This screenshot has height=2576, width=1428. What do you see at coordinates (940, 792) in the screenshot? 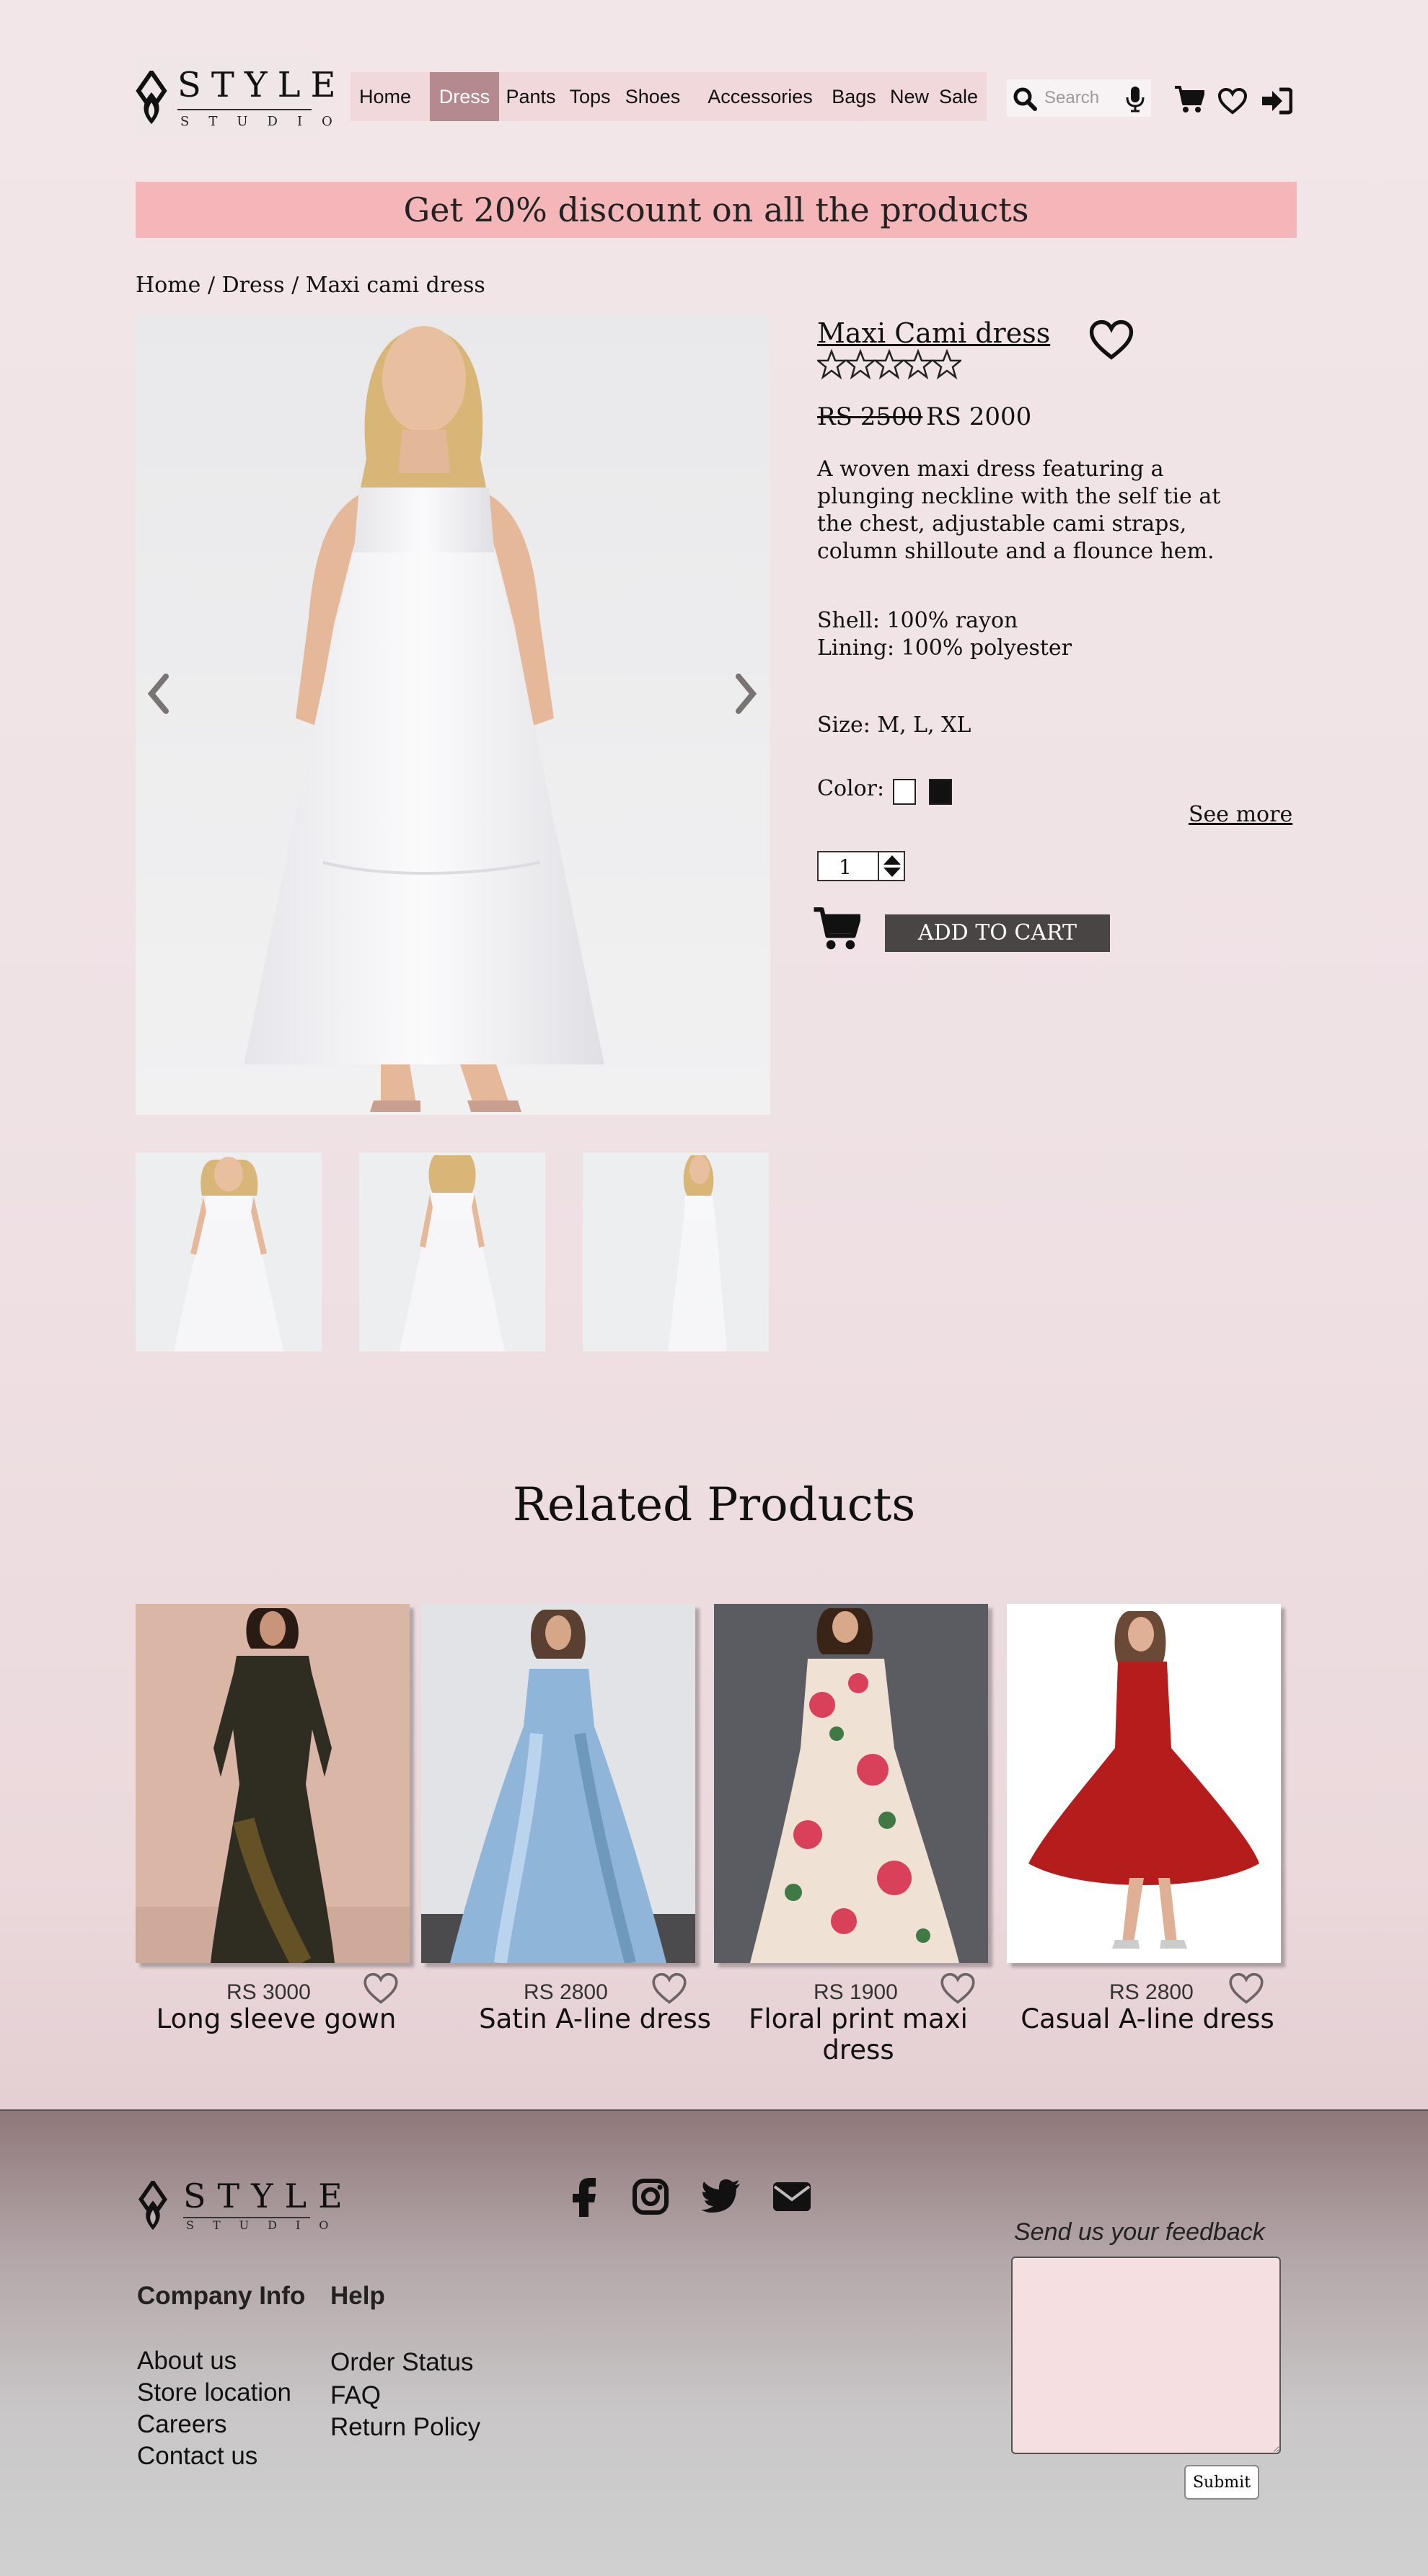
I see `color-swatch-black` at bounding box center [940, 792].